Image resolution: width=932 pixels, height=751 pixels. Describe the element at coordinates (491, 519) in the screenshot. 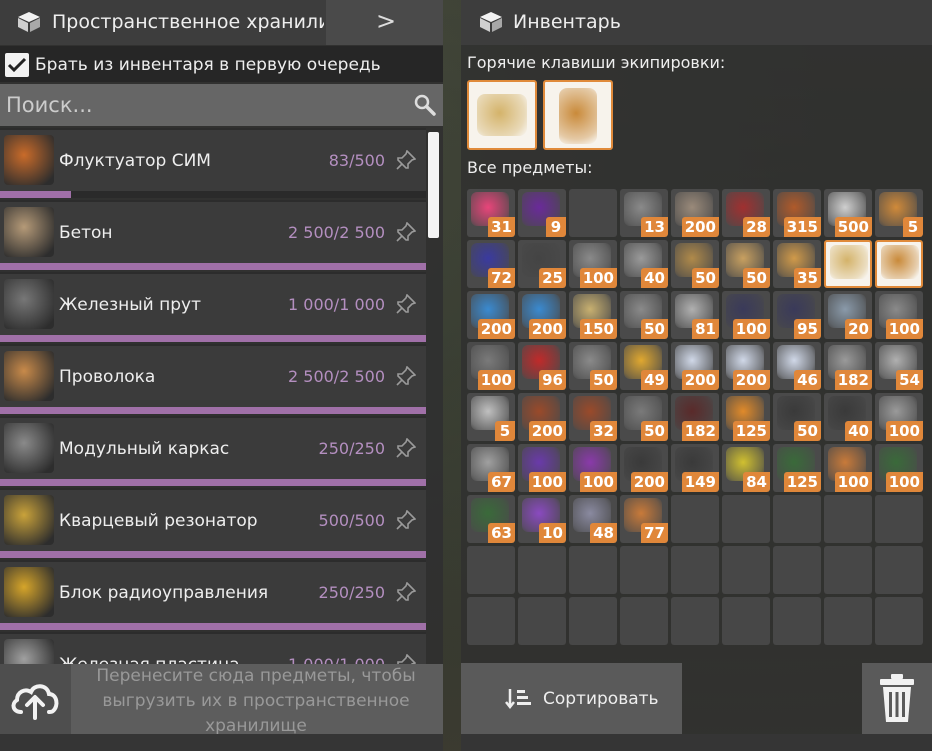

I see `inventory-slot: 63` at that location.